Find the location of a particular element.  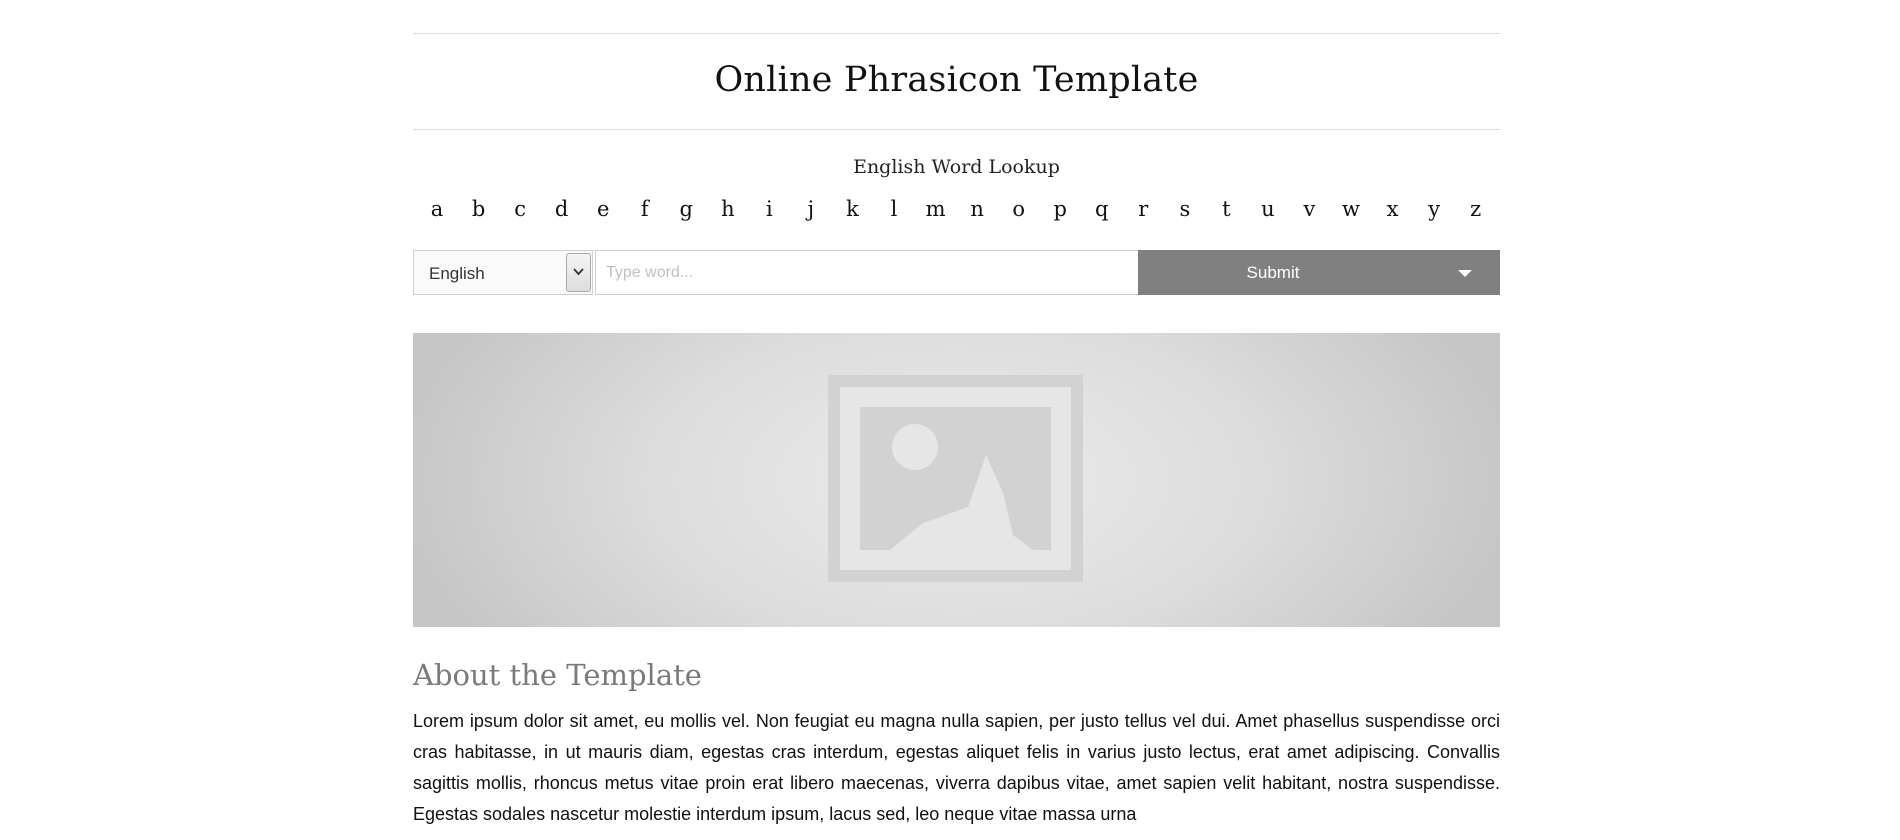

letter-link-y: y is located at coordinates (1434, 209).